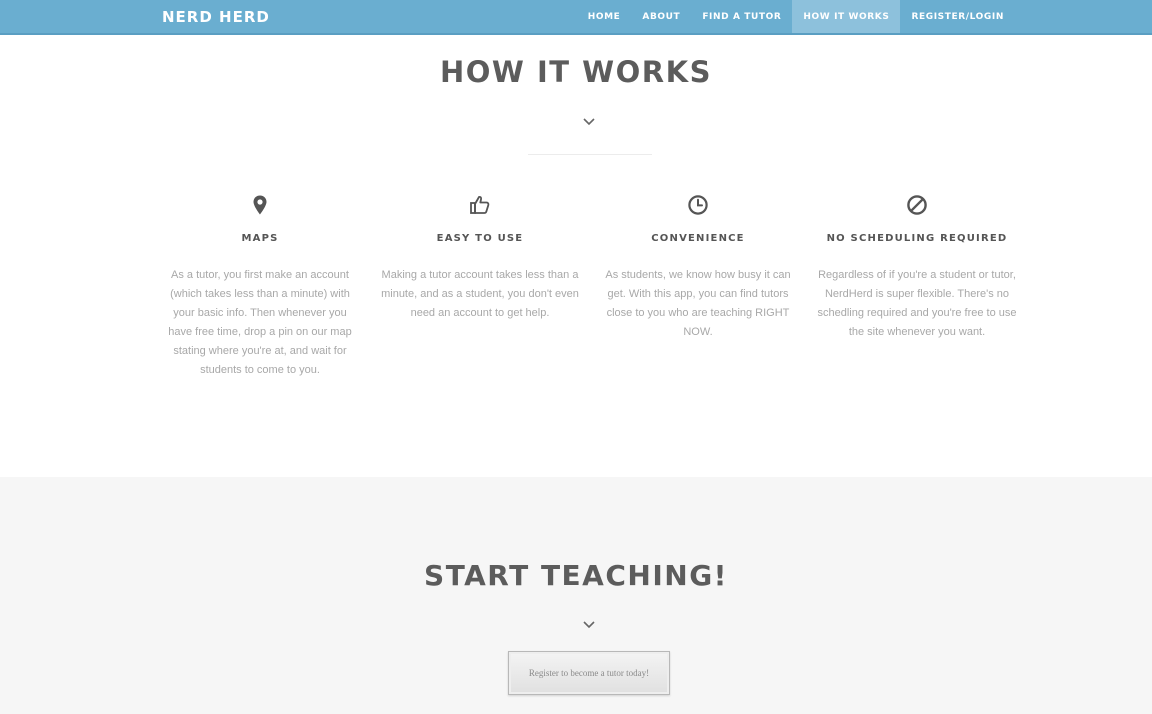  I want to click on no-sign-icon, so click(917, 205).